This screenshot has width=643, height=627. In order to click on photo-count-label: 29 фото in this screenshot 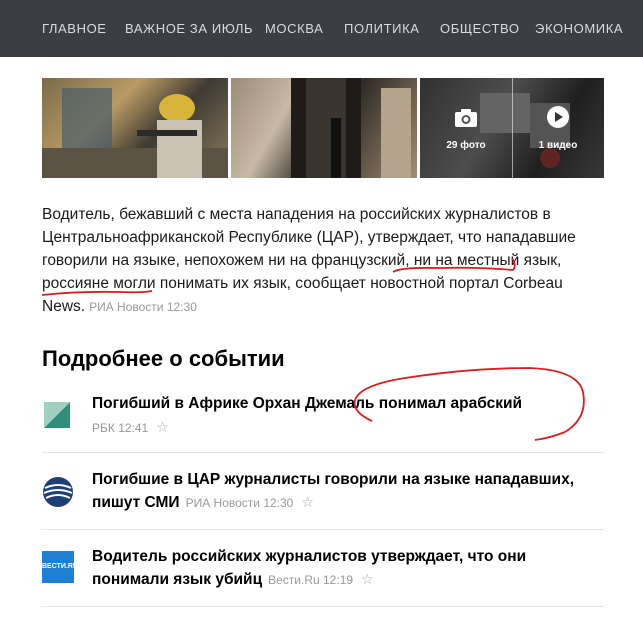, I will do `click(466, 145)`.